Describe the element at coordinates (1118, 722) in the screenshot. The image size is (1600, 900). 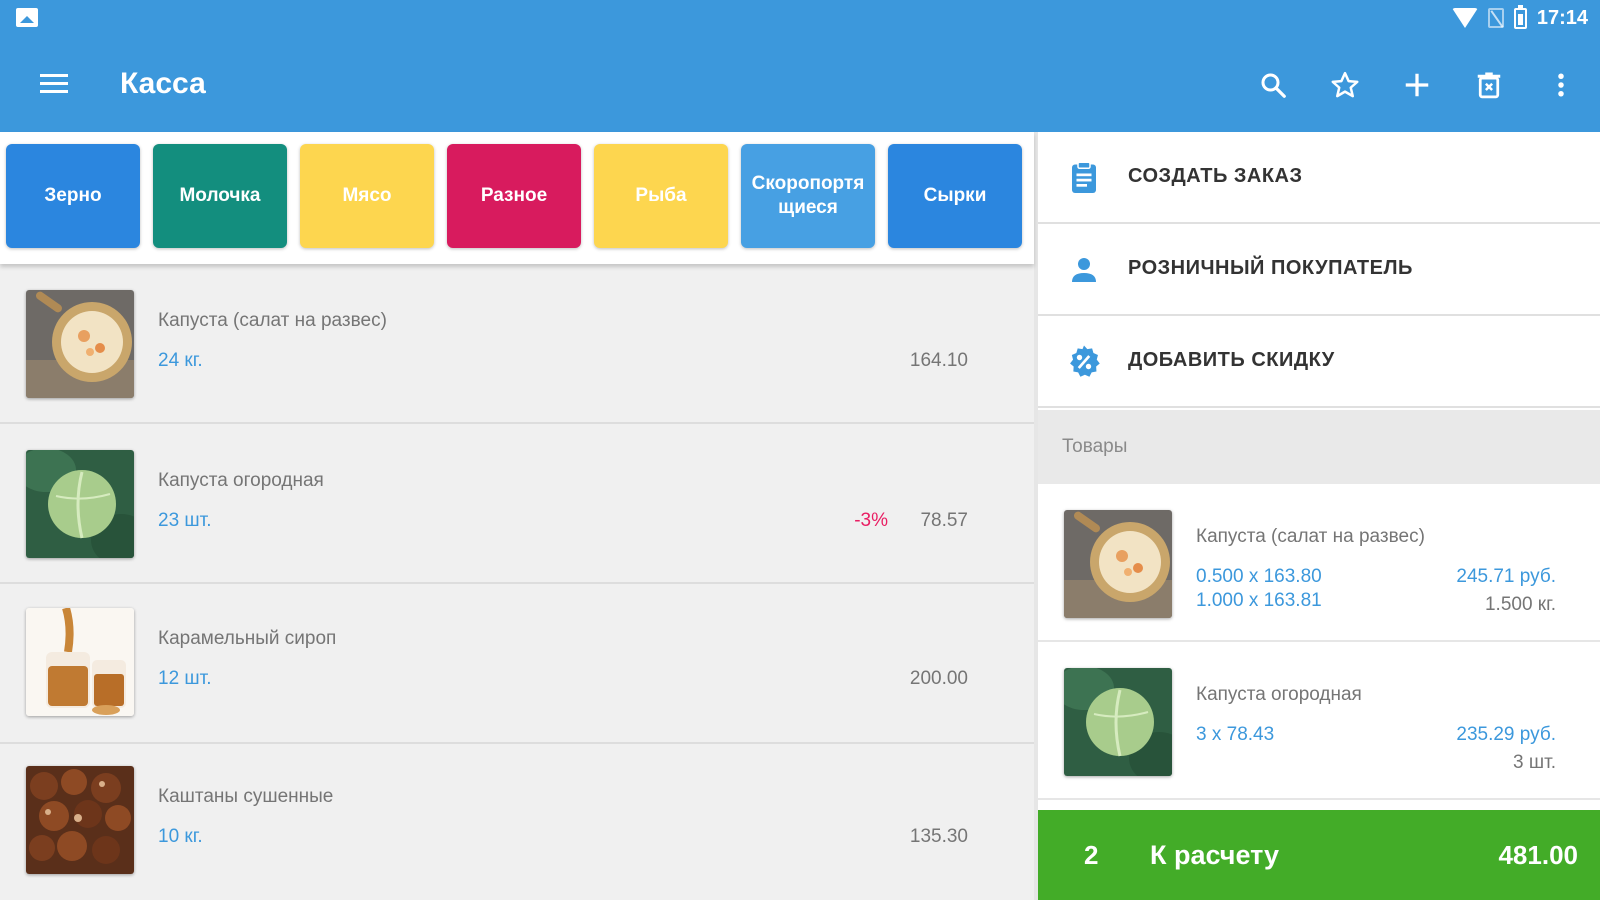
I see `cart-image-cabbage` at that location.